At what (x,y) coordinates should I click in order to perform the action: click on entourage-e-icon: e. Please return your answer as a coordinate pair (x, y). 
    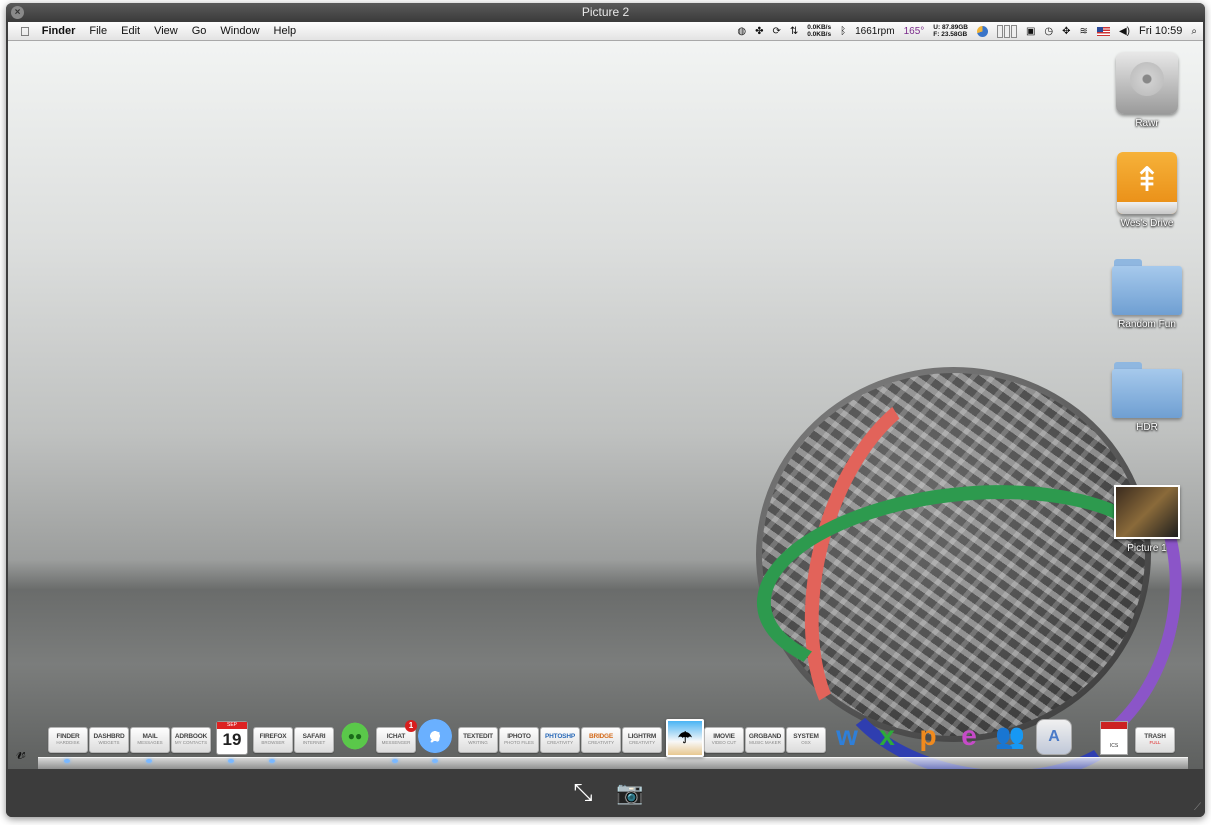
    Looking at the image, I should click on (969, 735).